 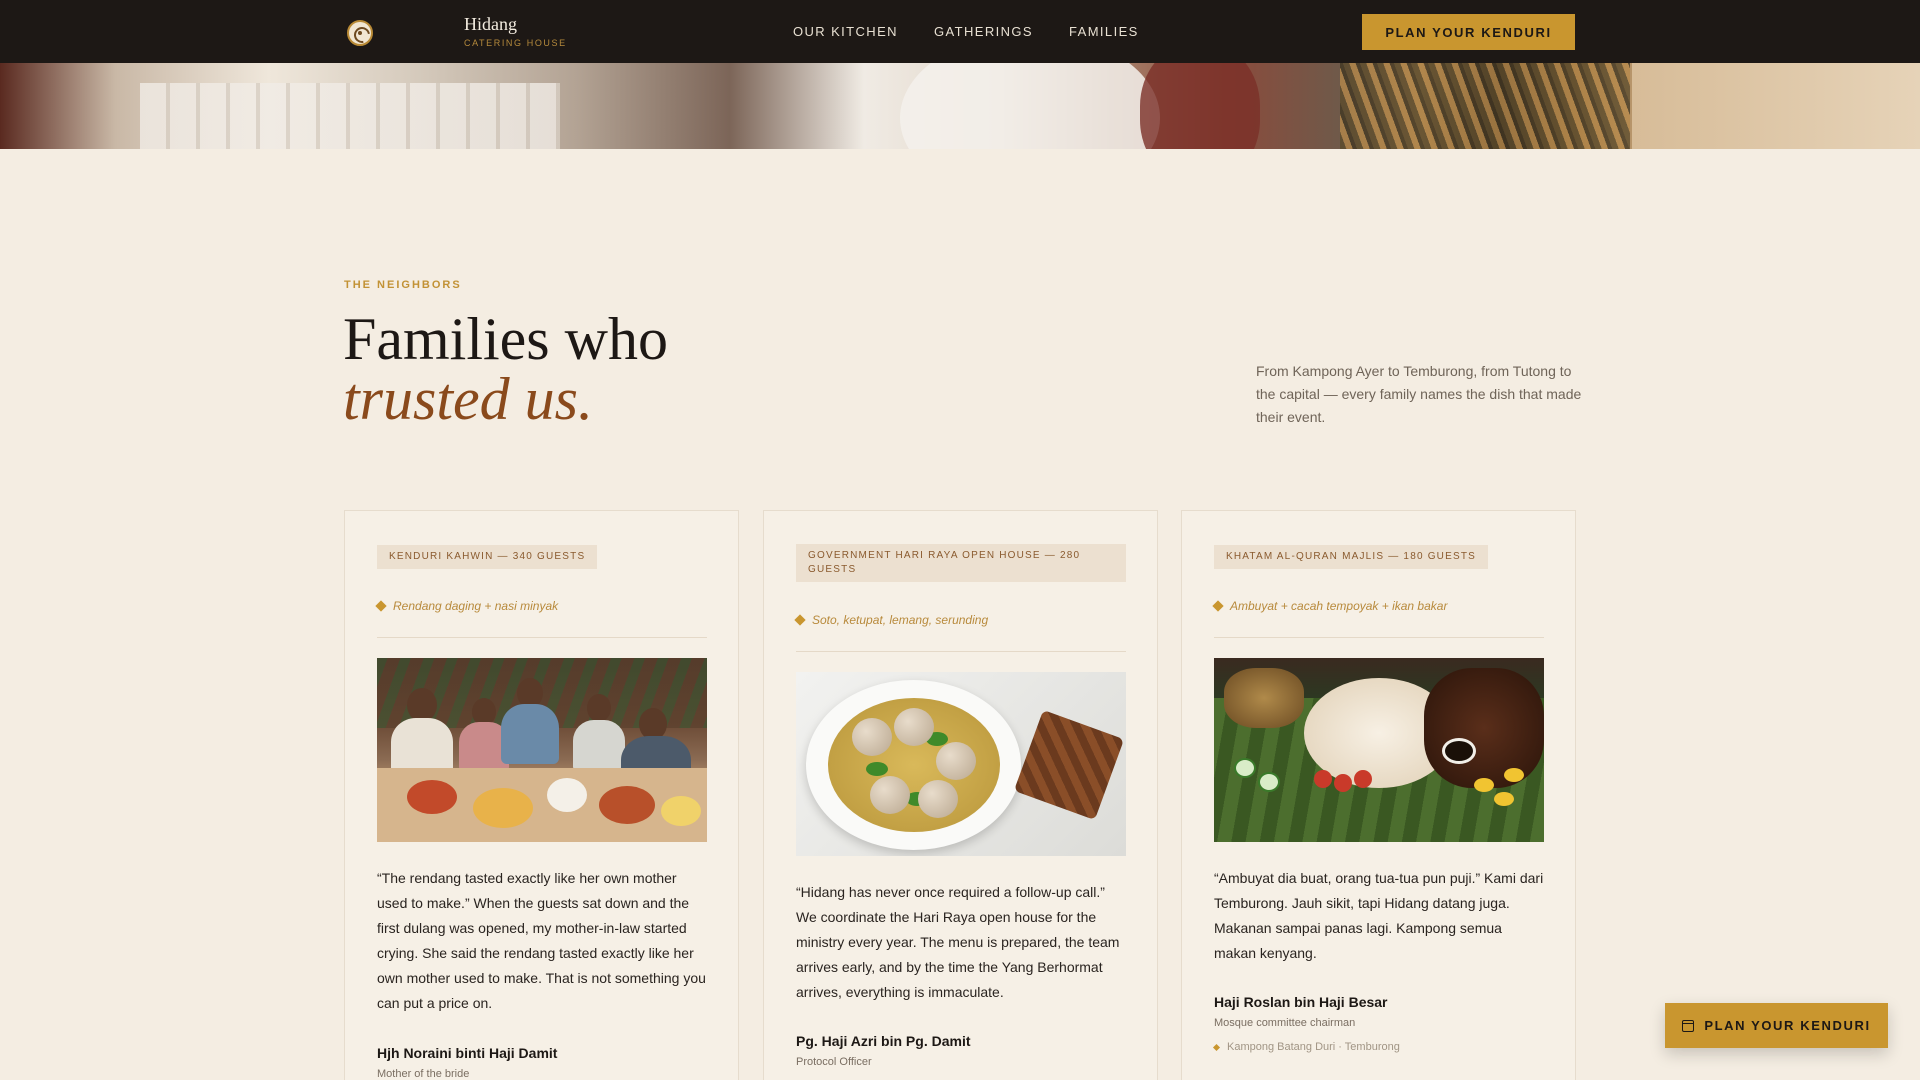 What do you see at coordinates (960, 106) in the screenshot?
I see `hero-image` at bounding box center [960, 106].